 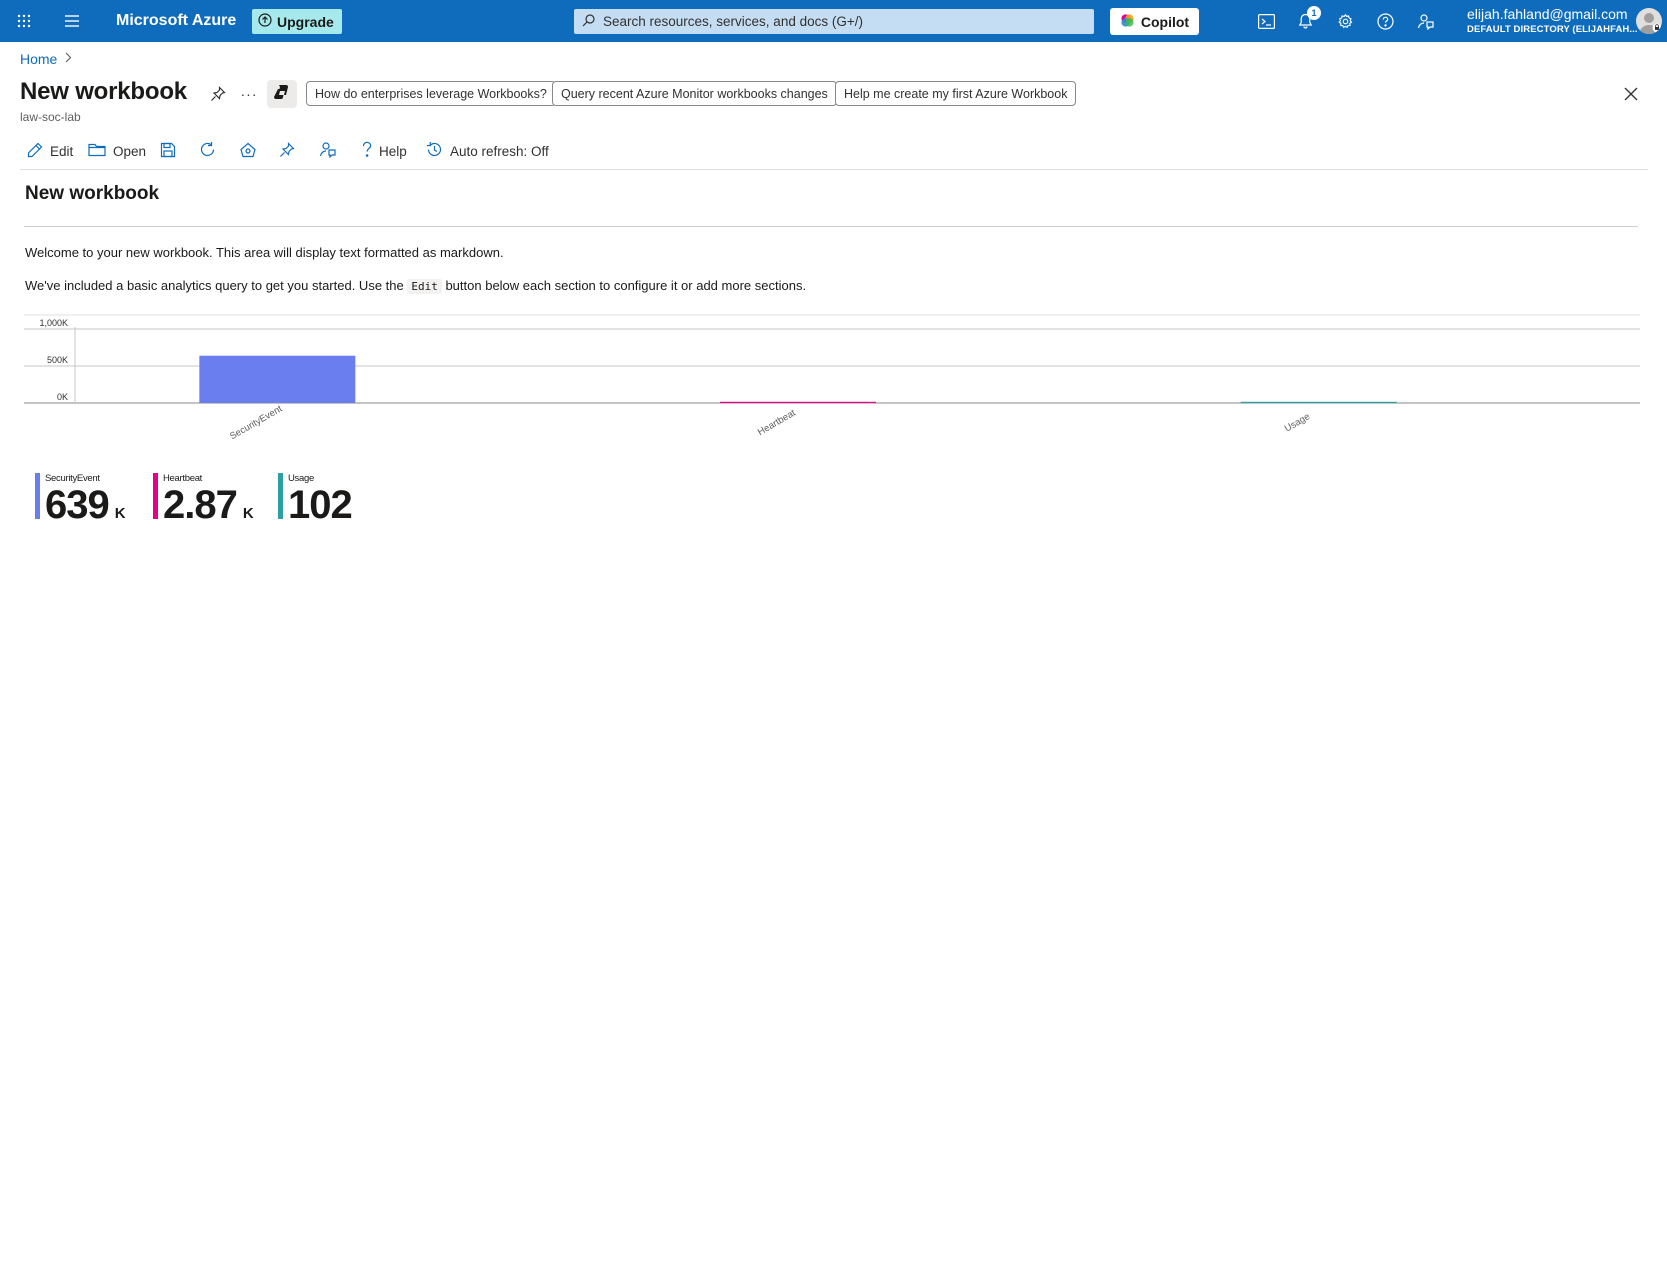 I want to click on tile-value: 639 K, so click(x=85, y=508).